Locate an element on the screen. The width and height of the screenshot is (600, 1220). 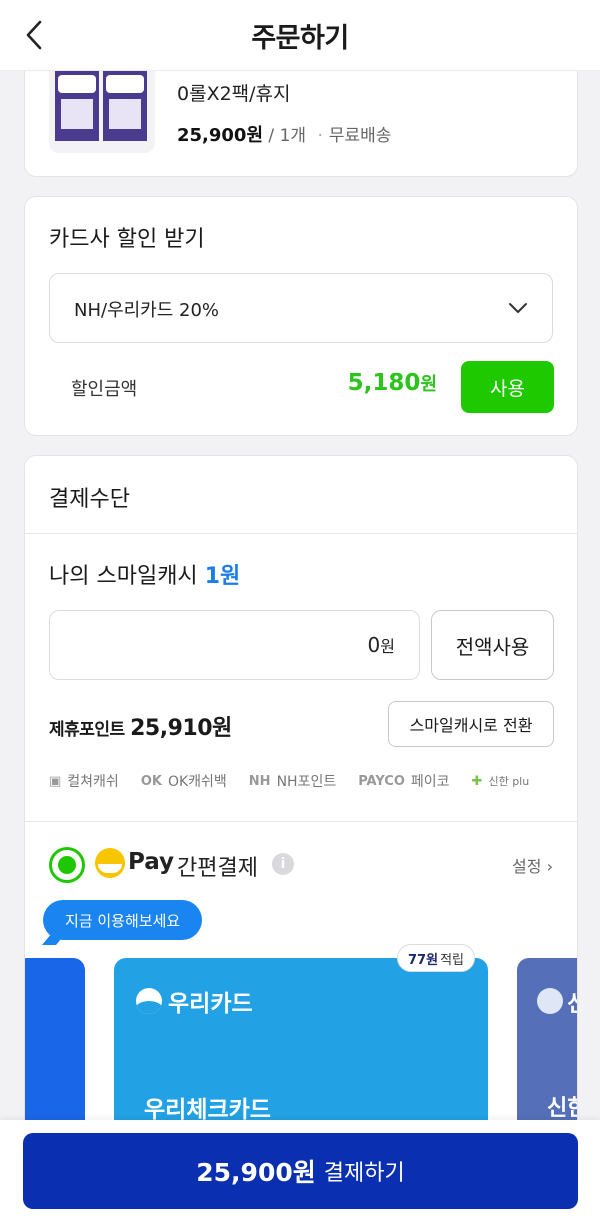
info-icon: i is located at coordinates (283, 864).